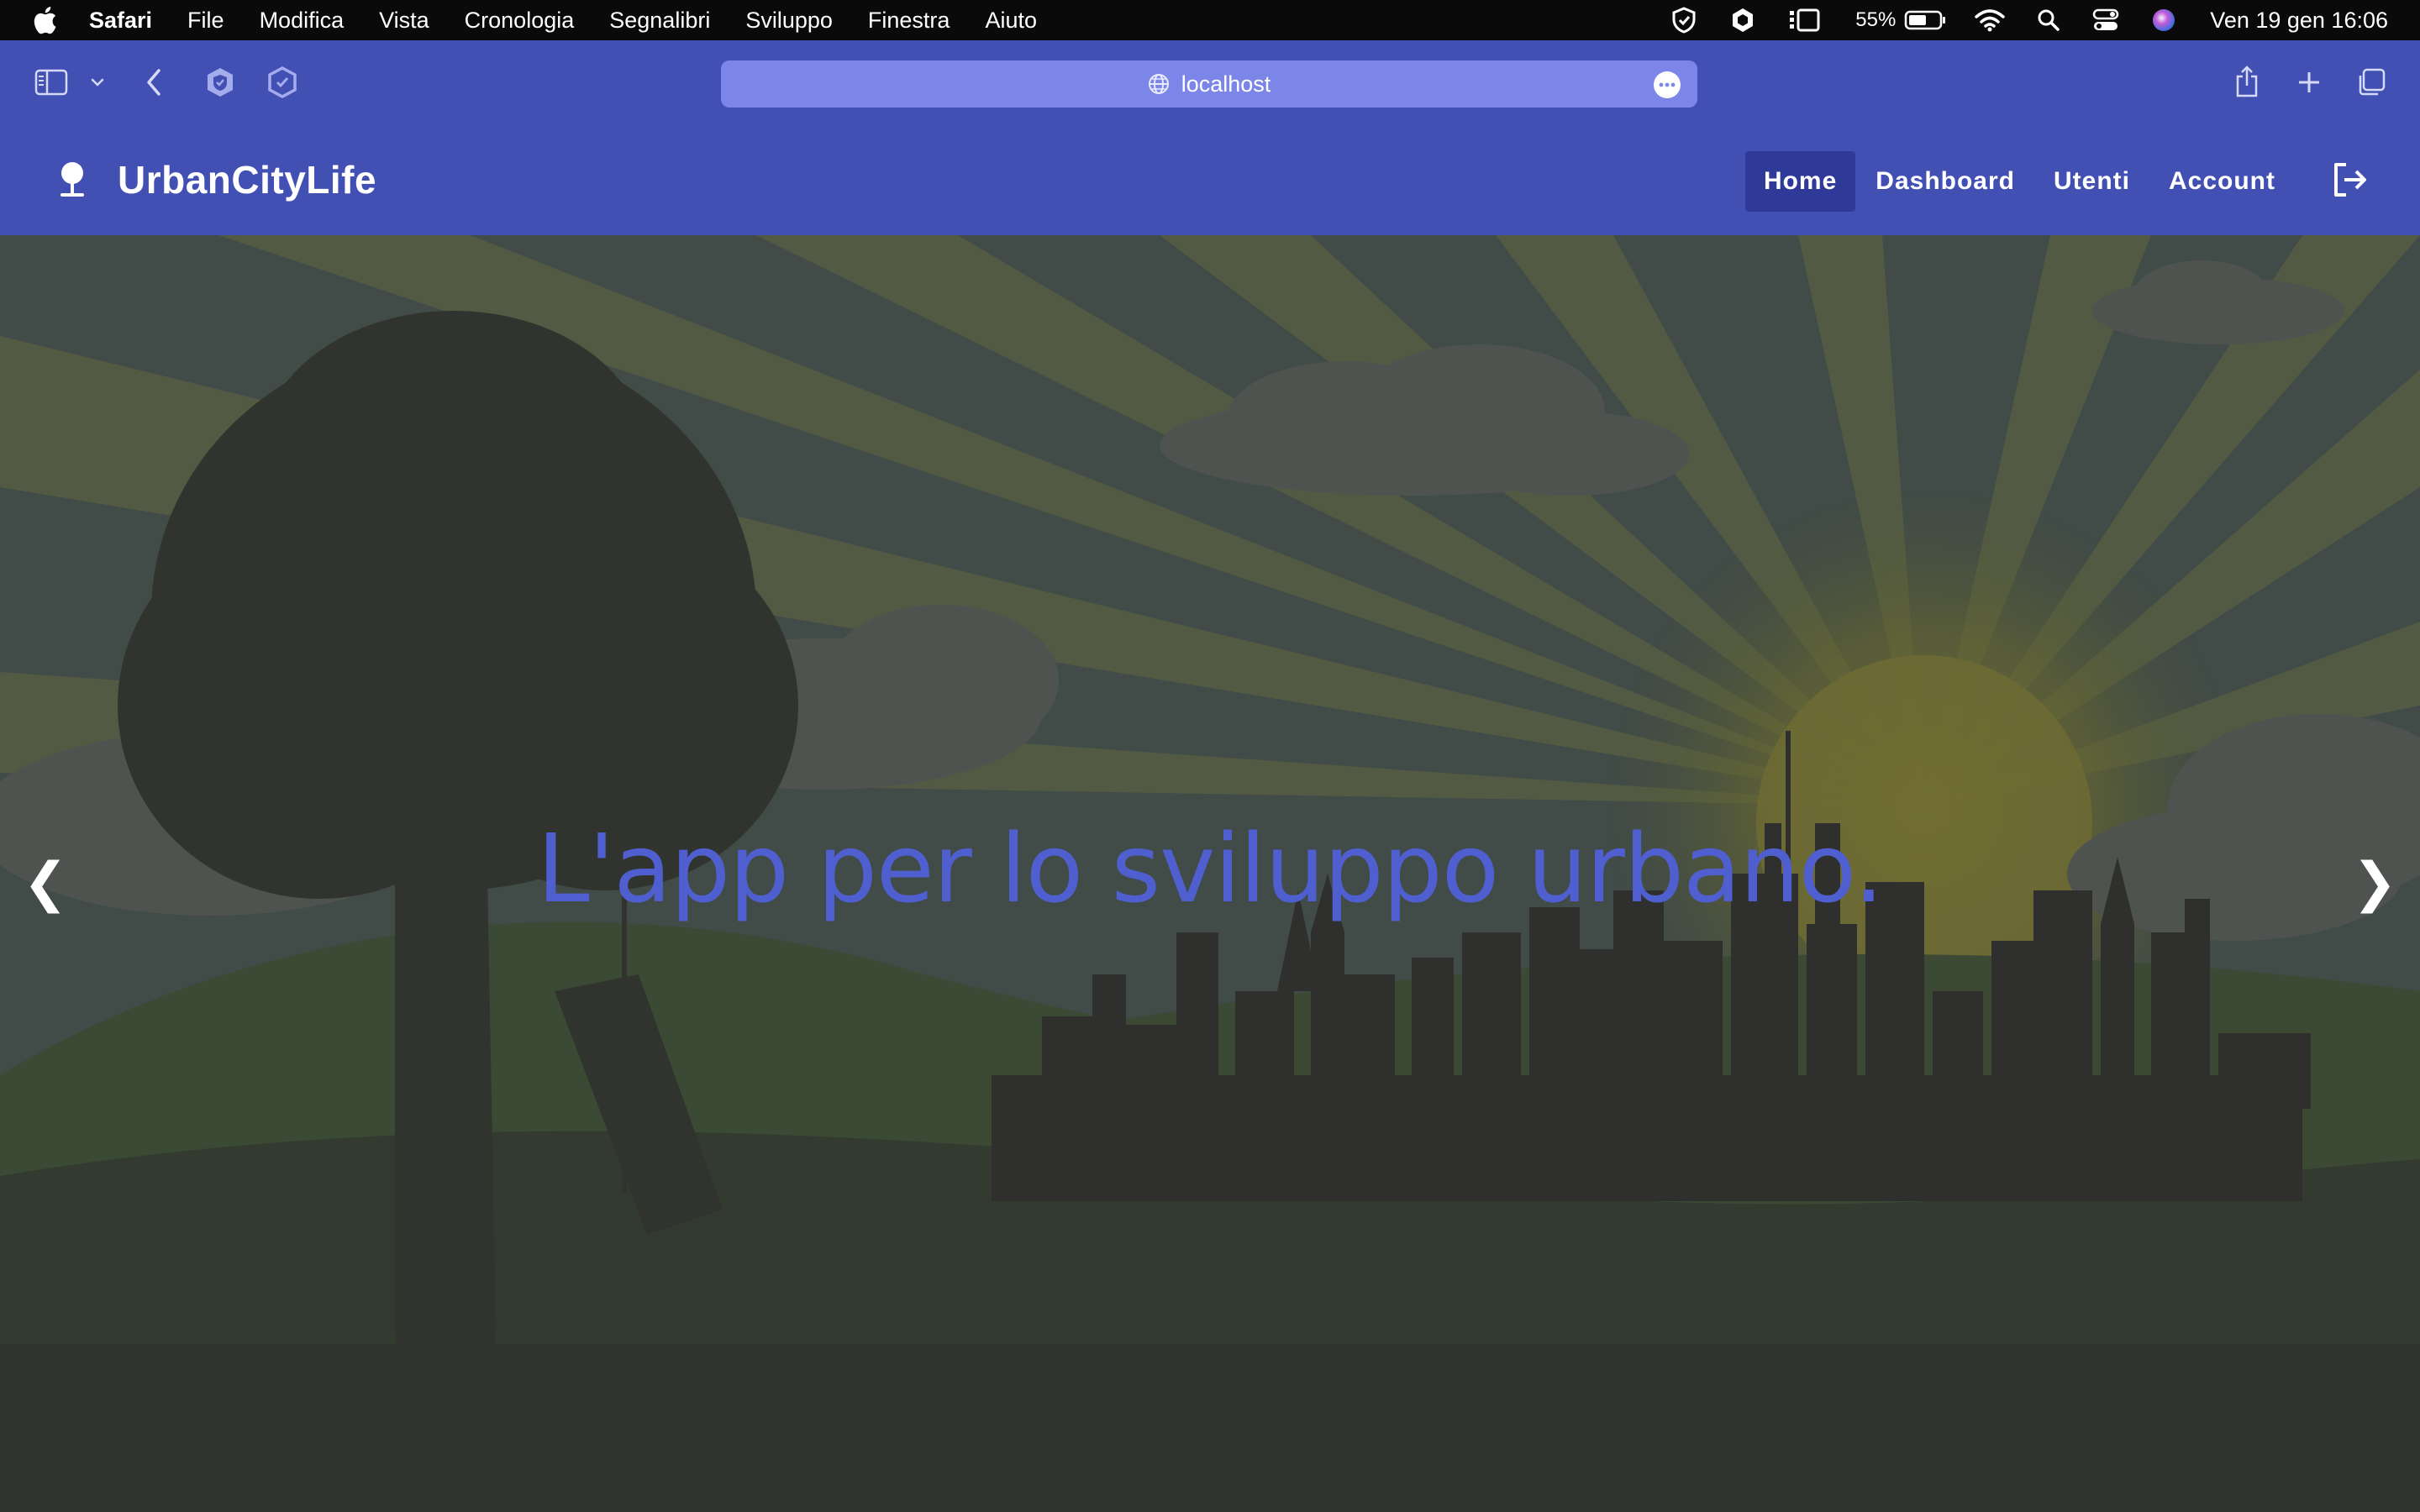  Describe the element at coordinates (2222, 181) in the screenshot. I see `nav-link-account: Account` at that location.